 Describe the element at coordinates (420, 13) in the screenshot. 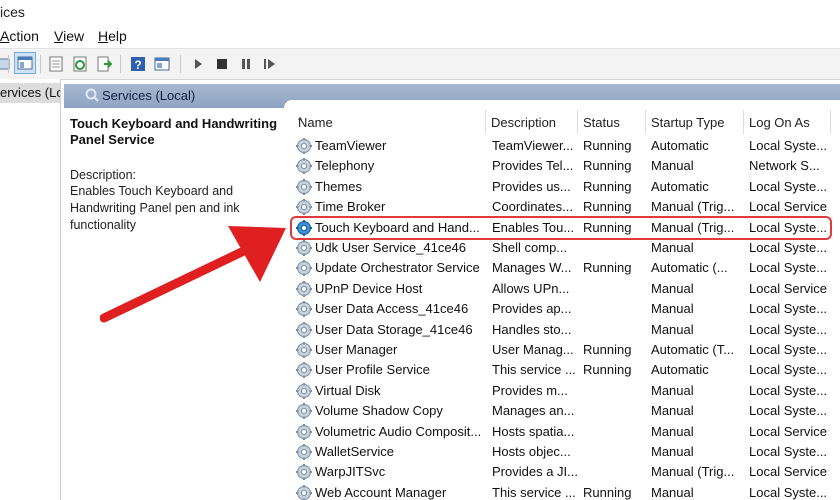

I see `title-bar: ices` at that location.